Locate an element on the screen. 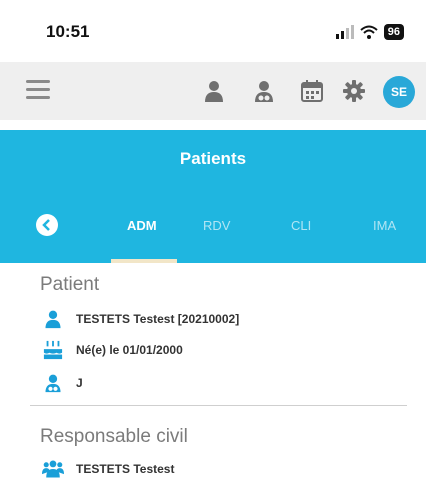 Image resolution: width=426 pixels, height=485 pixels. tab-ima: IMA is located at coordinates (384, 225).